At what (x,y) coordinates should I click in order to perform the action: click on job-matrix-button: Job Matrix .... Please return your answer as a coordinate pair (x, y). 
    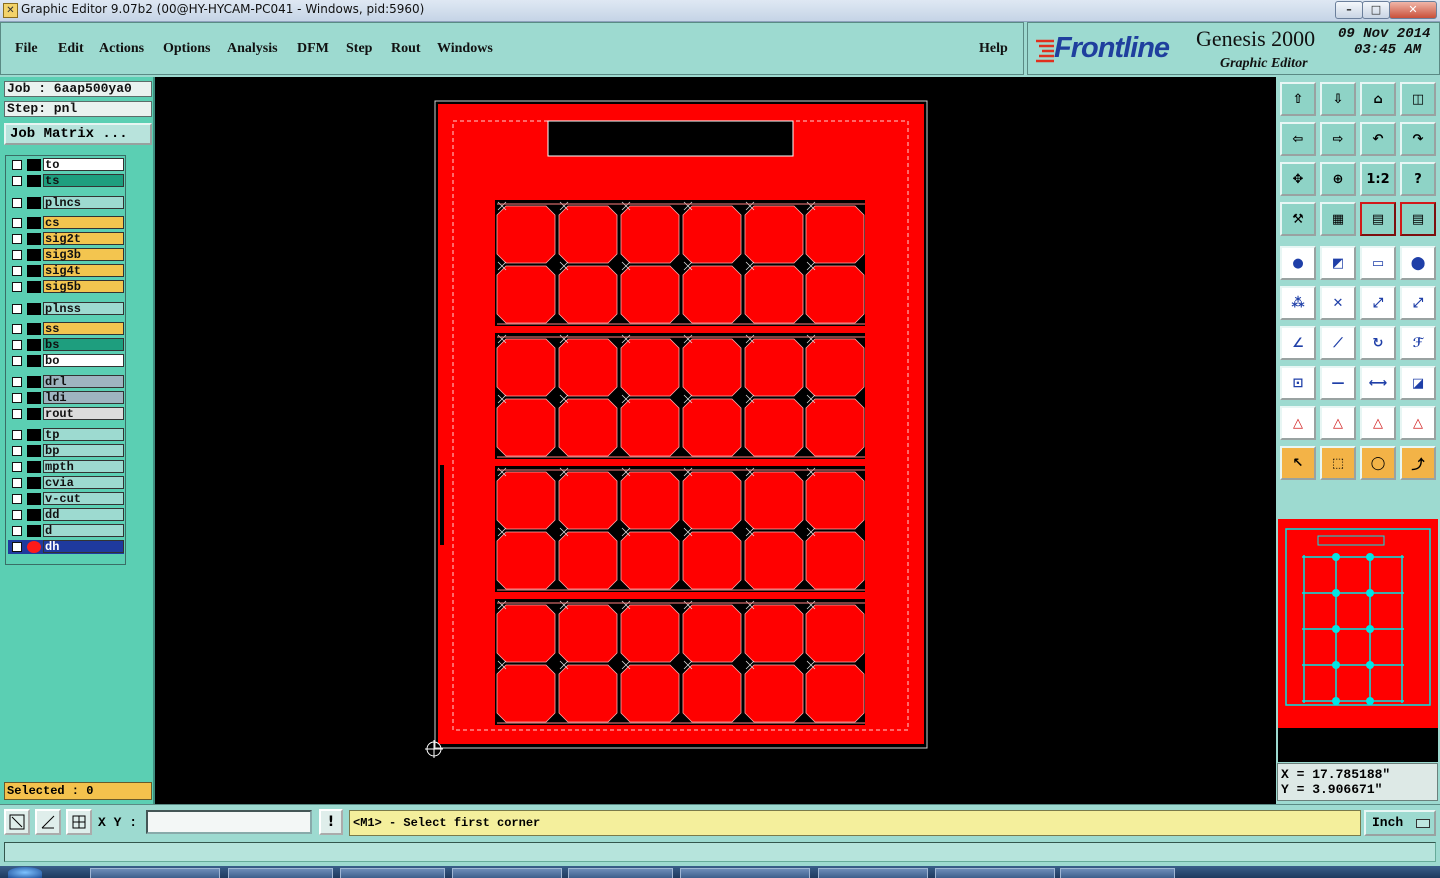
    Looking at the image, I should click on (78, 134).